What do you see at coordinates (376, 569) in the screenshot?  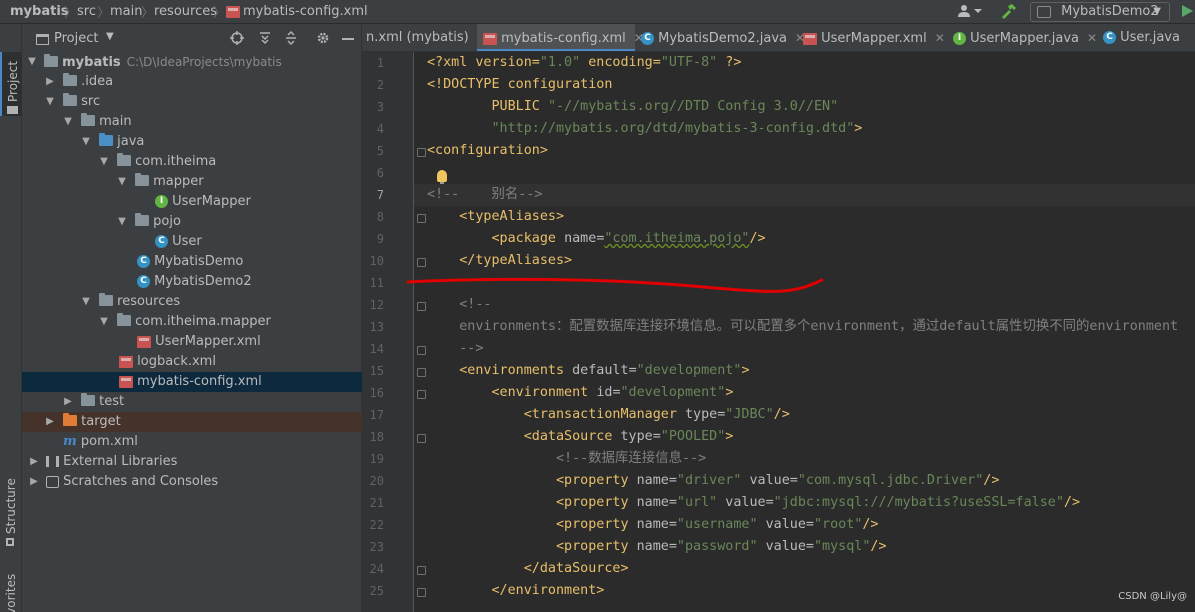 I see `line-number: 24` at bounding box center [376, 569].